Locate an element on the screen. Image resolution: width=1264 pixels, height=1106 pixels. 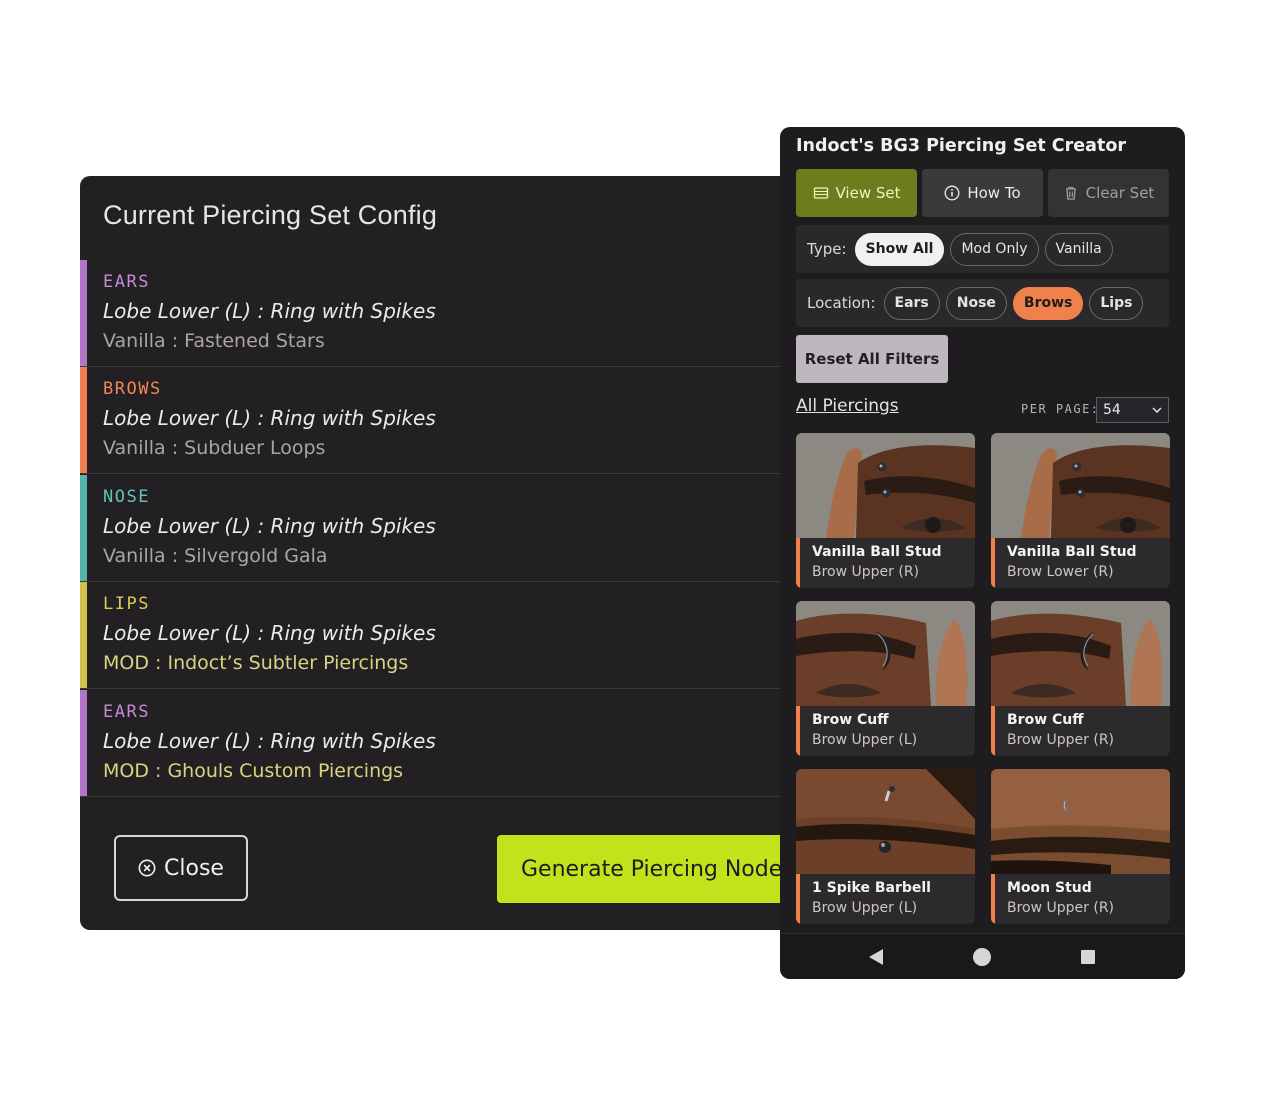
entry-source: Vanilla : Silvergold Gala is located at coordinates (215, 556).